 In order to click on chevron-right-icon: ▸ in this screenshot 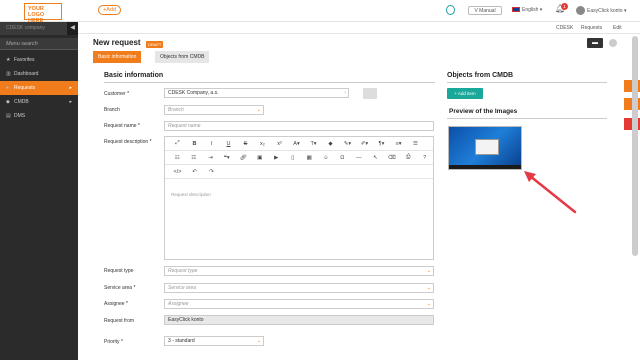, I will do `click(70, 88)`.